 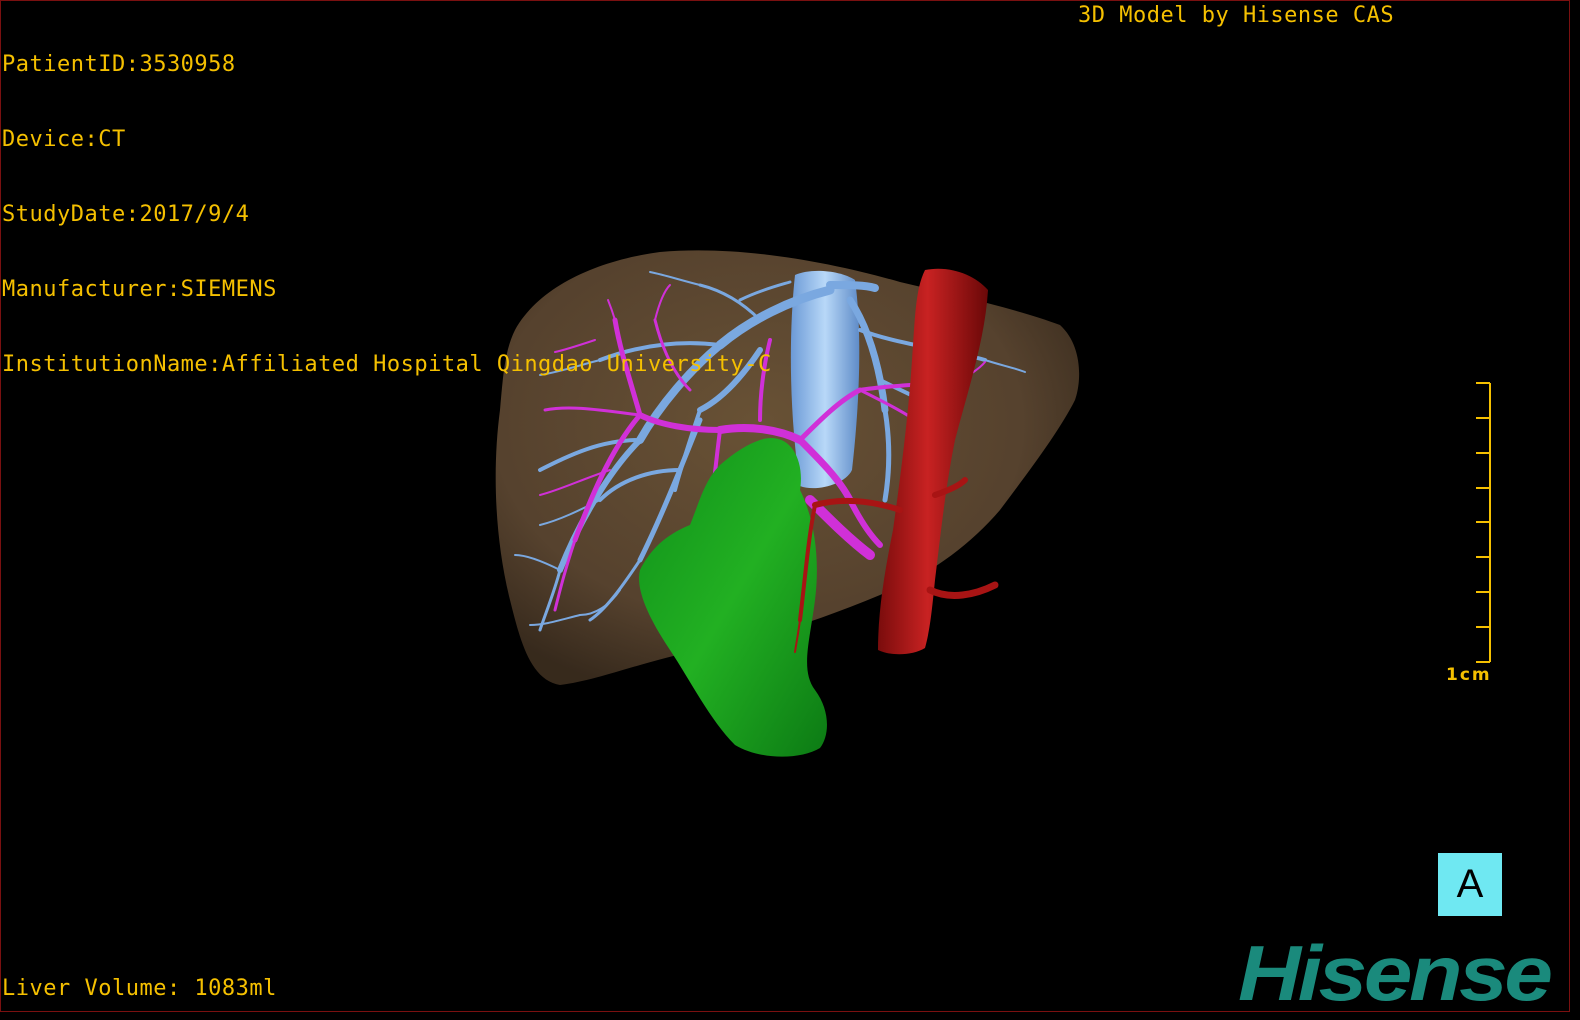 What do you see at coordinates (126, 214) in the screenshot?
I see `study-date: StudyDate:2017/9/4` at bounding box center [126, 214].